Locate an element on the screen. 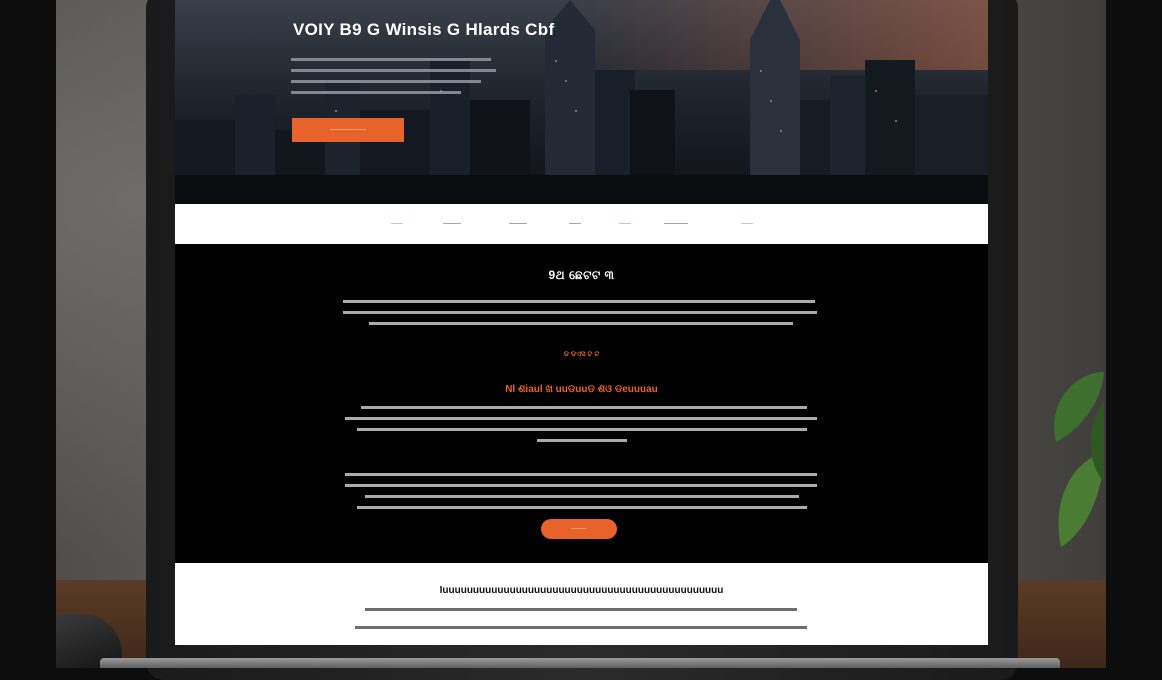 Image resolution: width=1162 pixels, height=680 pixels. nav-item-5: —— is located at coordinates (625, 224).